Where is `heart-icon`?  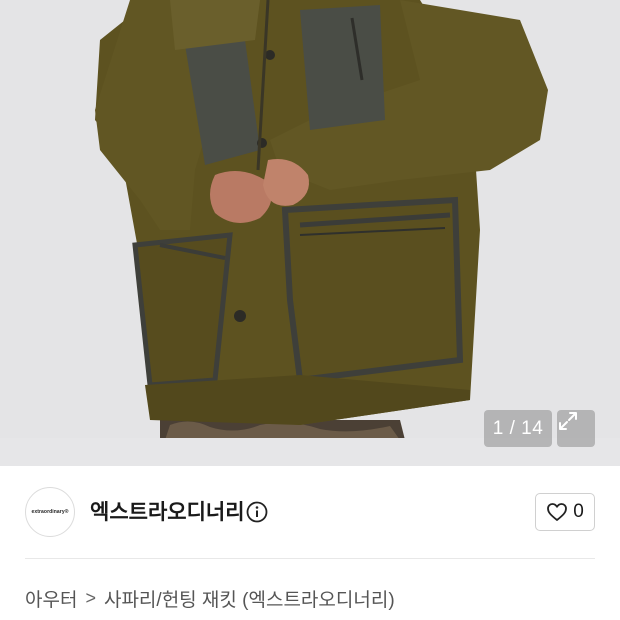
heart-icon is located at coordinates (557, 512).